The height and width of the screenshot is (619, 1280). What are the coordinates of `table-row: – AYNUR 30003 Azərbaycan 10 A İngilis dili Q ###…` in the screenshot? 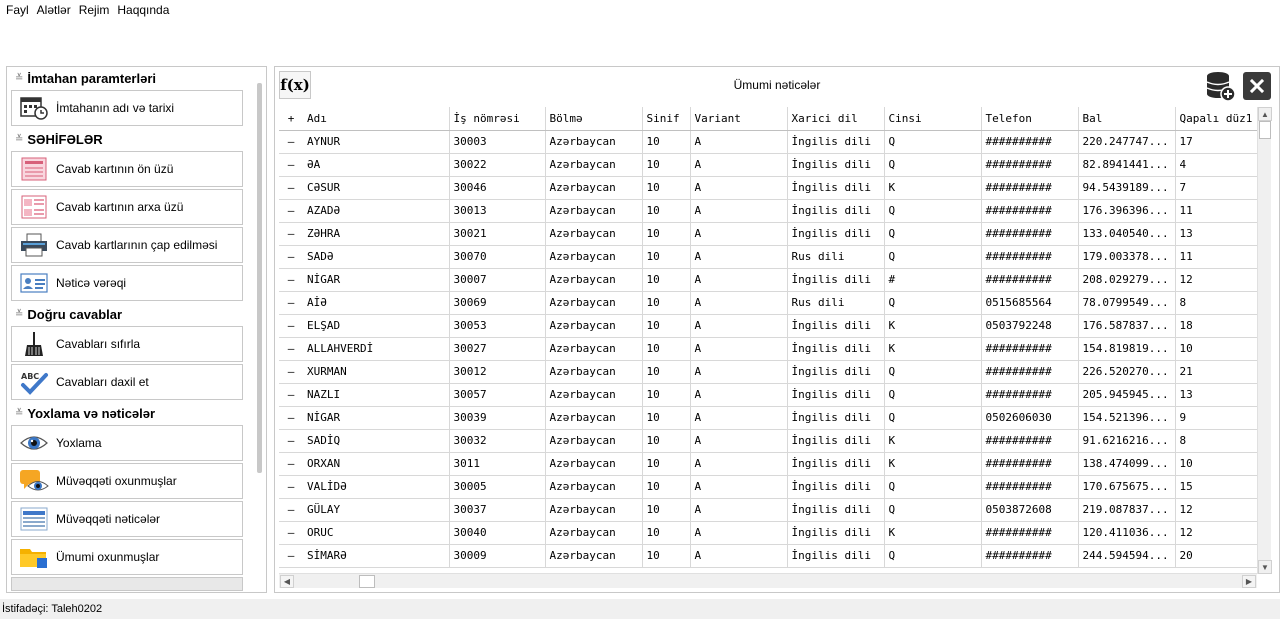 It's located at (772, 142).